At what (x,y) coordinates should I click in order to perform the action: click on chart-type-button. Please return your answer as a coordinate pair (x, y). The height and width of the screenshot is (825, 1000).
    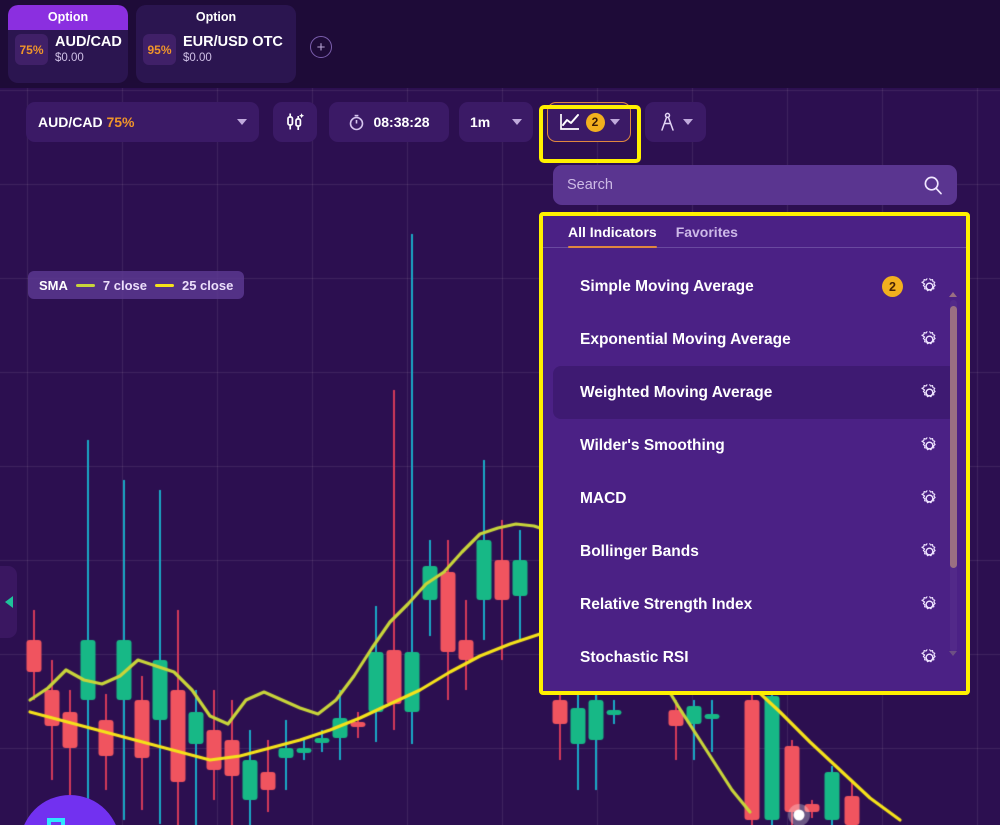
    Looking at the image, I should click on (295, 122).